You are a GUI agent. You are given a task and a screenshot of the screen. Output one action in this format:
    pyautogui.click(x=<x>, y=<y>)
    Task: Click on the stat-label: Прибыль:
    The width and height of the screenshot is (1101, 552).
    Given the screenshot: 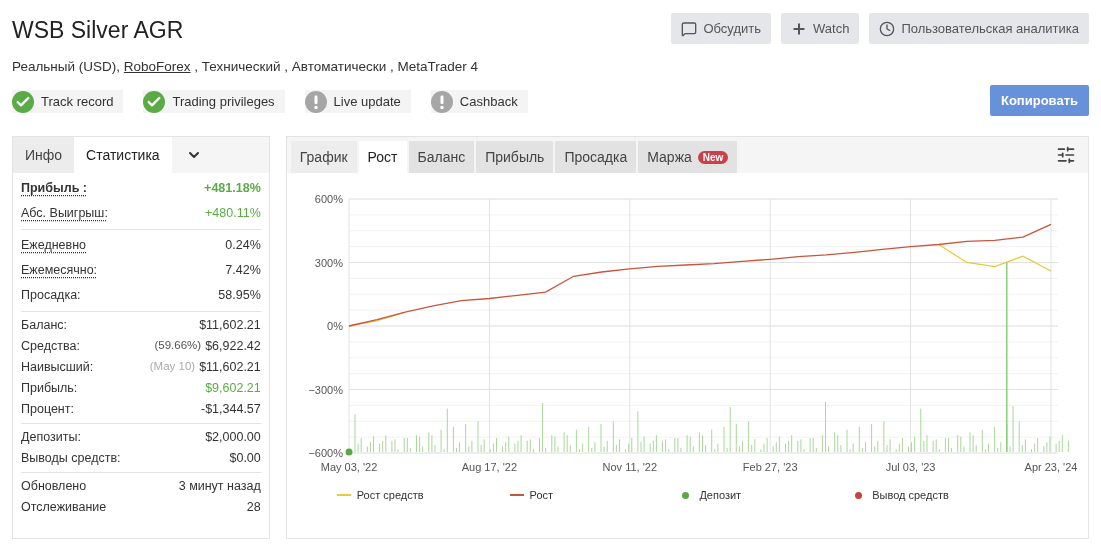 What is the action you would take?
    pyautogui.click(x=49, y=389)
    